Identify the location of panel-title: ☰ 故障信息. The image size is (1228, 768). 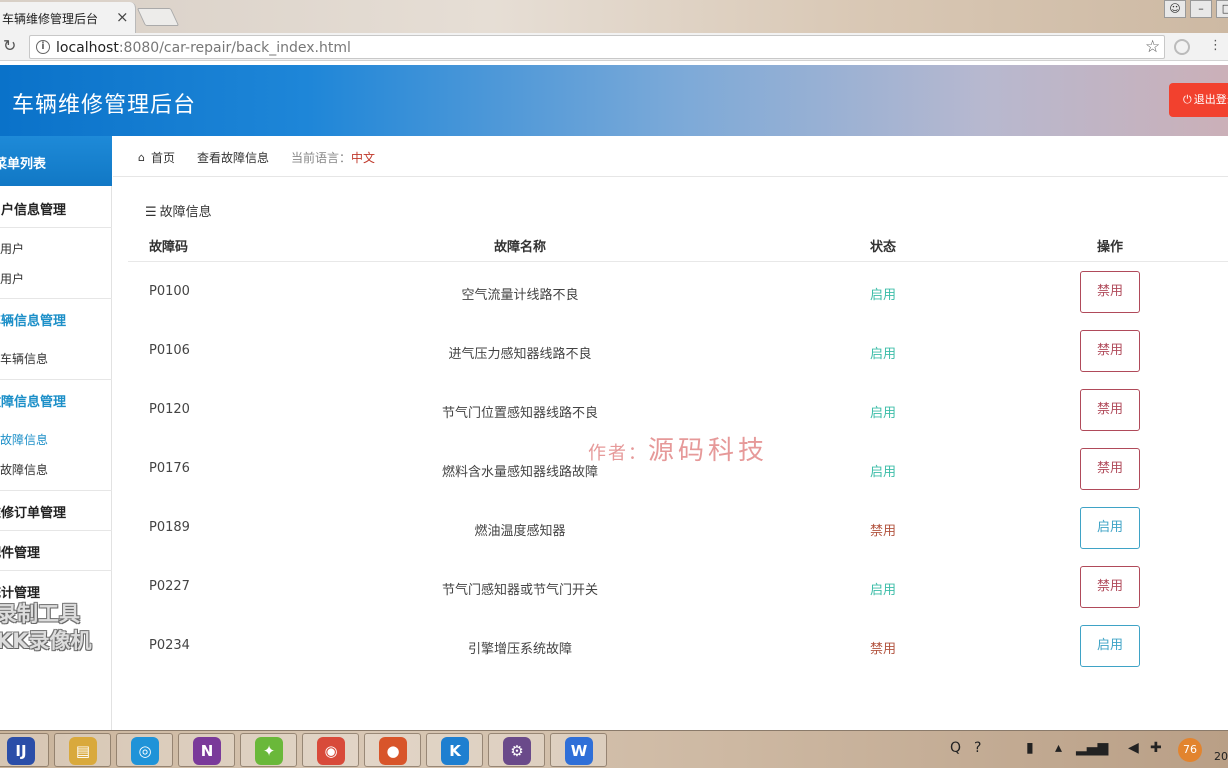
(178, 210).